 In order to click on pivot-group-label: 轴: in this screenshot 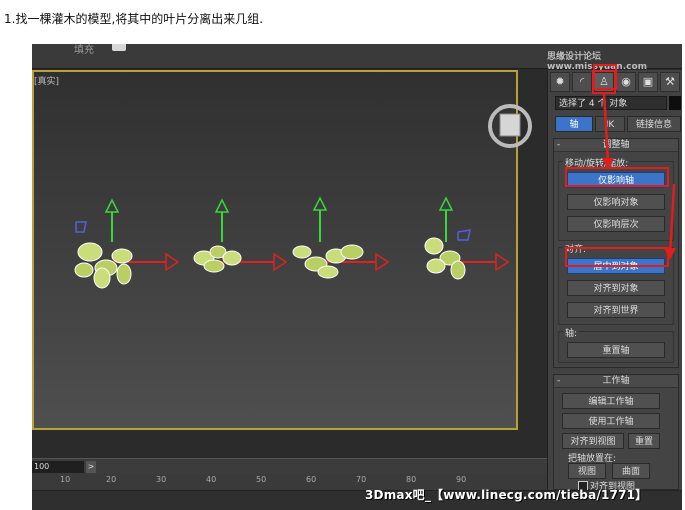, I will do `click(571, 332)`.